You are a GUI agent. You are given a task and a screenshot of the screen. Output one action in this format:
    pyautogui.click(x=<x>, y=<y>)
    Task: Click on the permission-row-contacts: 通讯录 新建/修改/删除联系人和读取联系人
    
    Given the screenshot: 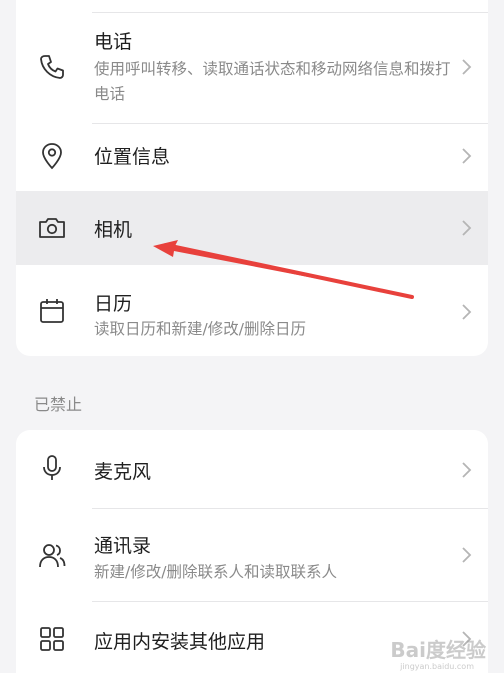 What is the action you would take?
    pyautogui.click(x=252, y=555)
    